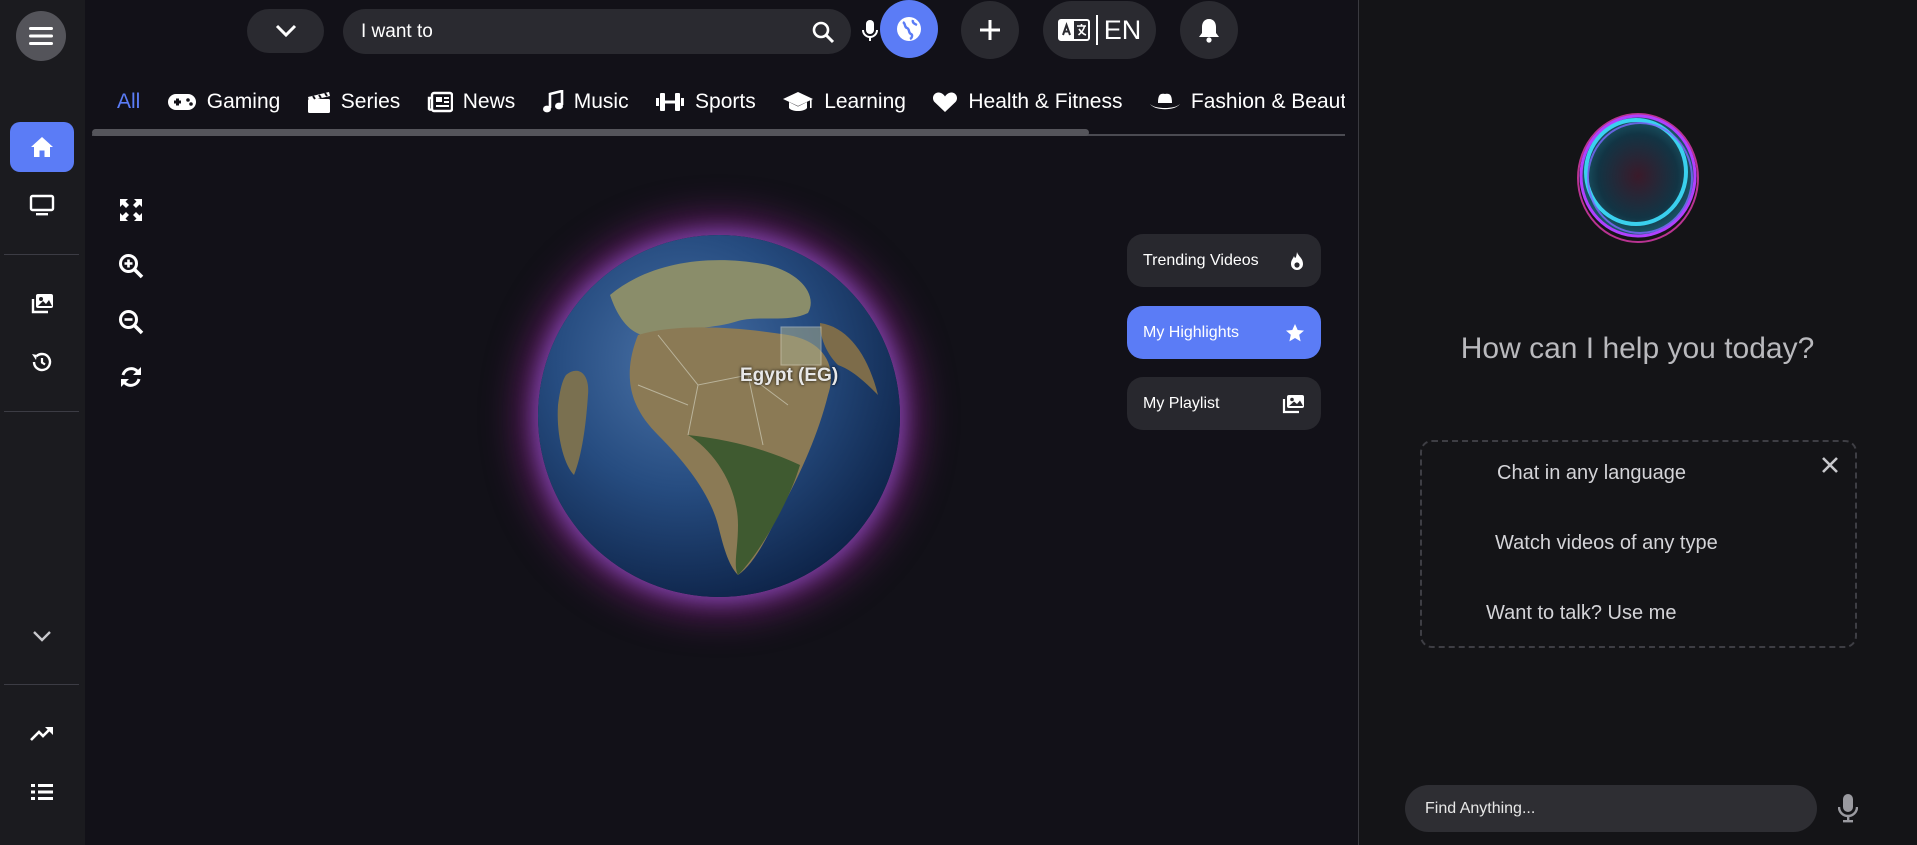  Describe the element at coordinates (823, 32) in the screenshot. I see `search-icon` at that location.